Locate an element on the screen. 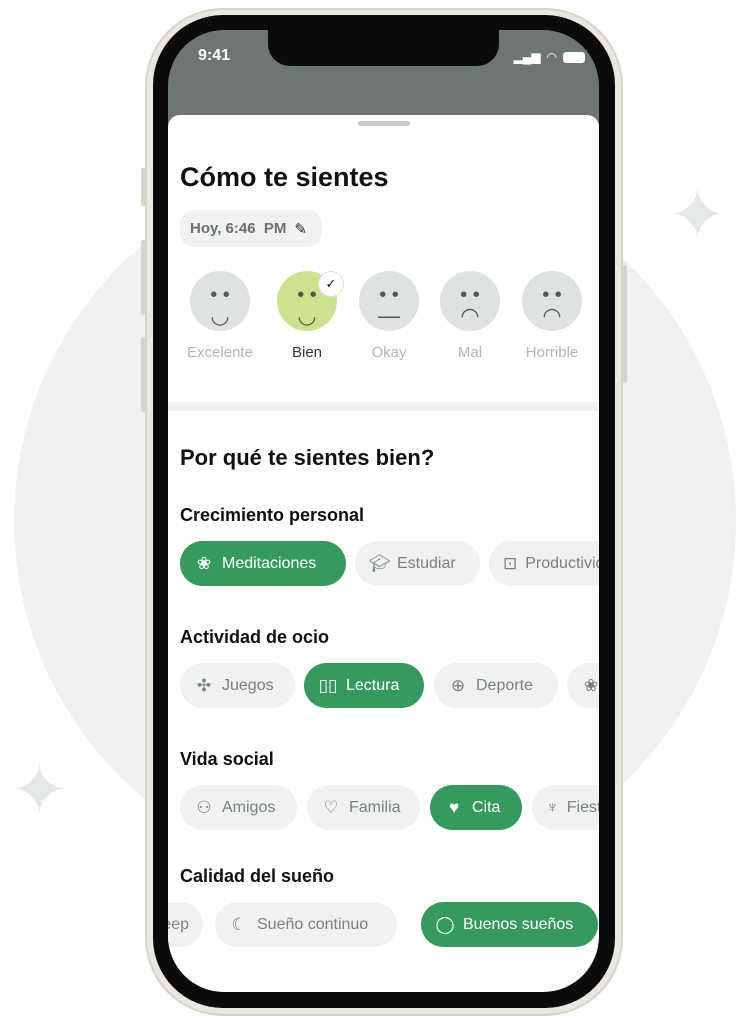 Image resolution: width=750 pixels, height=1025 pixels. chip-label: Productividad is located at coordinates (562, 563).